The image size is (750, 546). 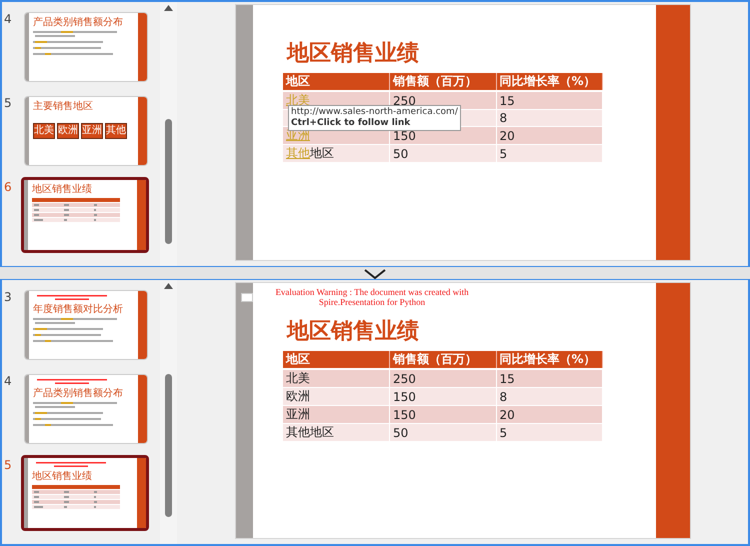 I want to click on thumbnail-region-label: 欧洲, so click(x=68, y=131).